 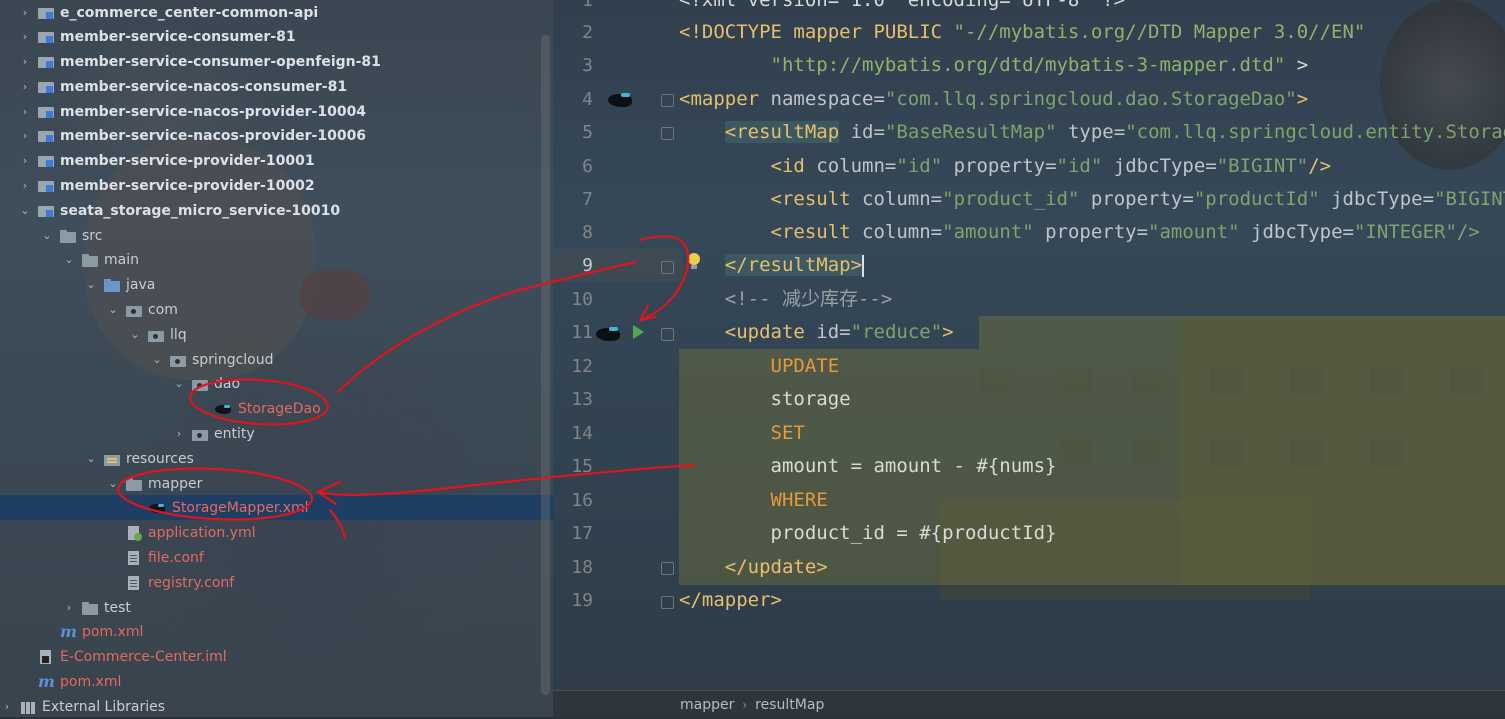 I want to click on tree-file-registry-conf: ›registry.conf, so click(x=276, y=582).